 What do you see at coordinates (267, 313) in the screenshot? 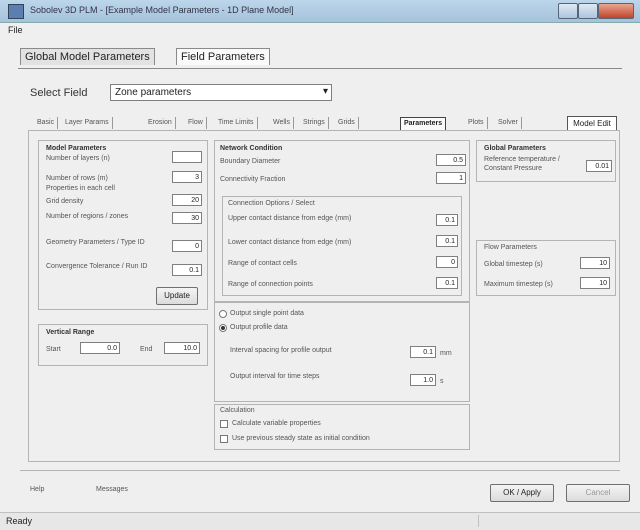
I see `output-single-label: Output single point data` at bounding box center [267, 313].